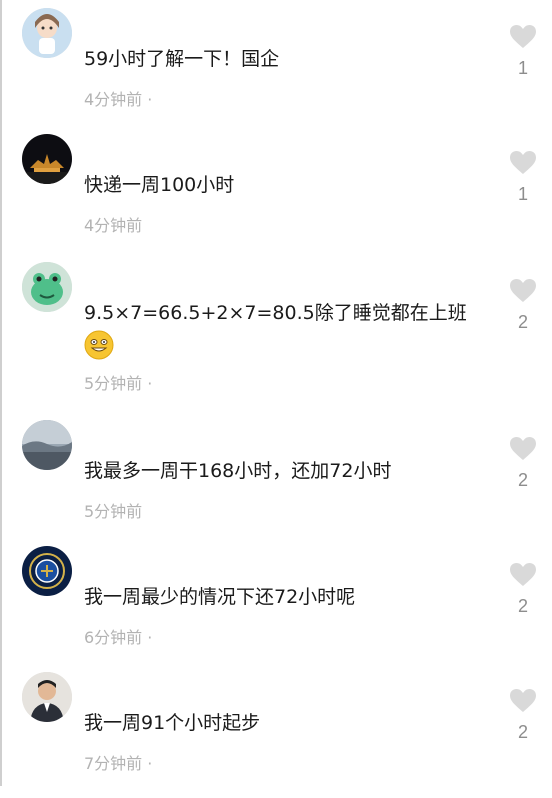 Image resolution: width=552 pixels, height=798 pixels. I want to click on comment-text: 9.5×7=66.5+2×7=80.5除了睡觉都在上班, so click(275, 313).